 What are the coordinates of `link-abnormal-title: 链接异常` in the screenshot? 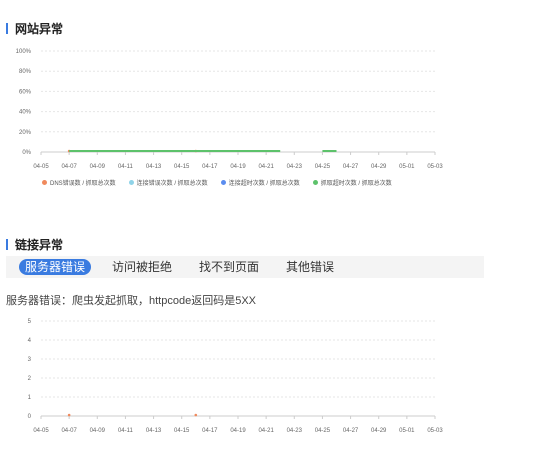 It's located at (34, 244).